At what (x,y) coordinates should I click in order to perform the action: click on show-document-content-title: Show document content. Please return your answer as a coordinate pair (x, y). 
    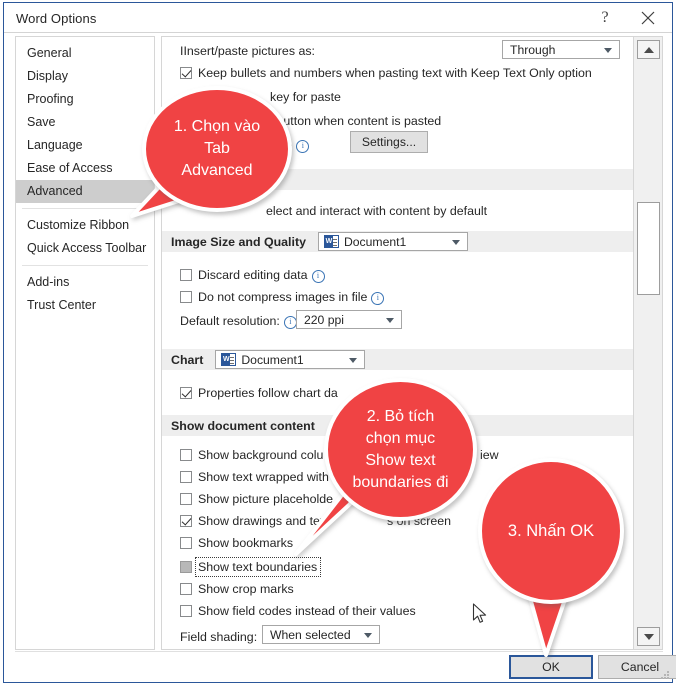
    Looking at the image, I should click on (243, 425).